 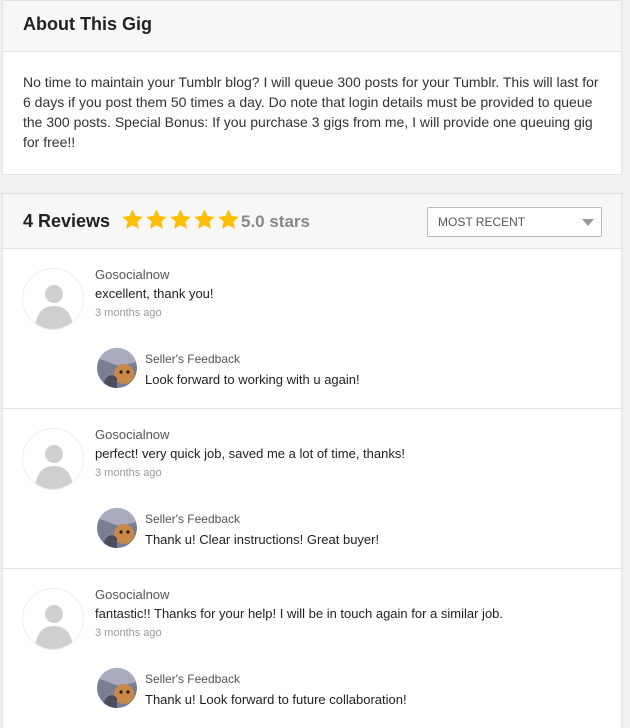 I want to click on sort-selected-value: MOST RECENT, so click(x=482, y=222).